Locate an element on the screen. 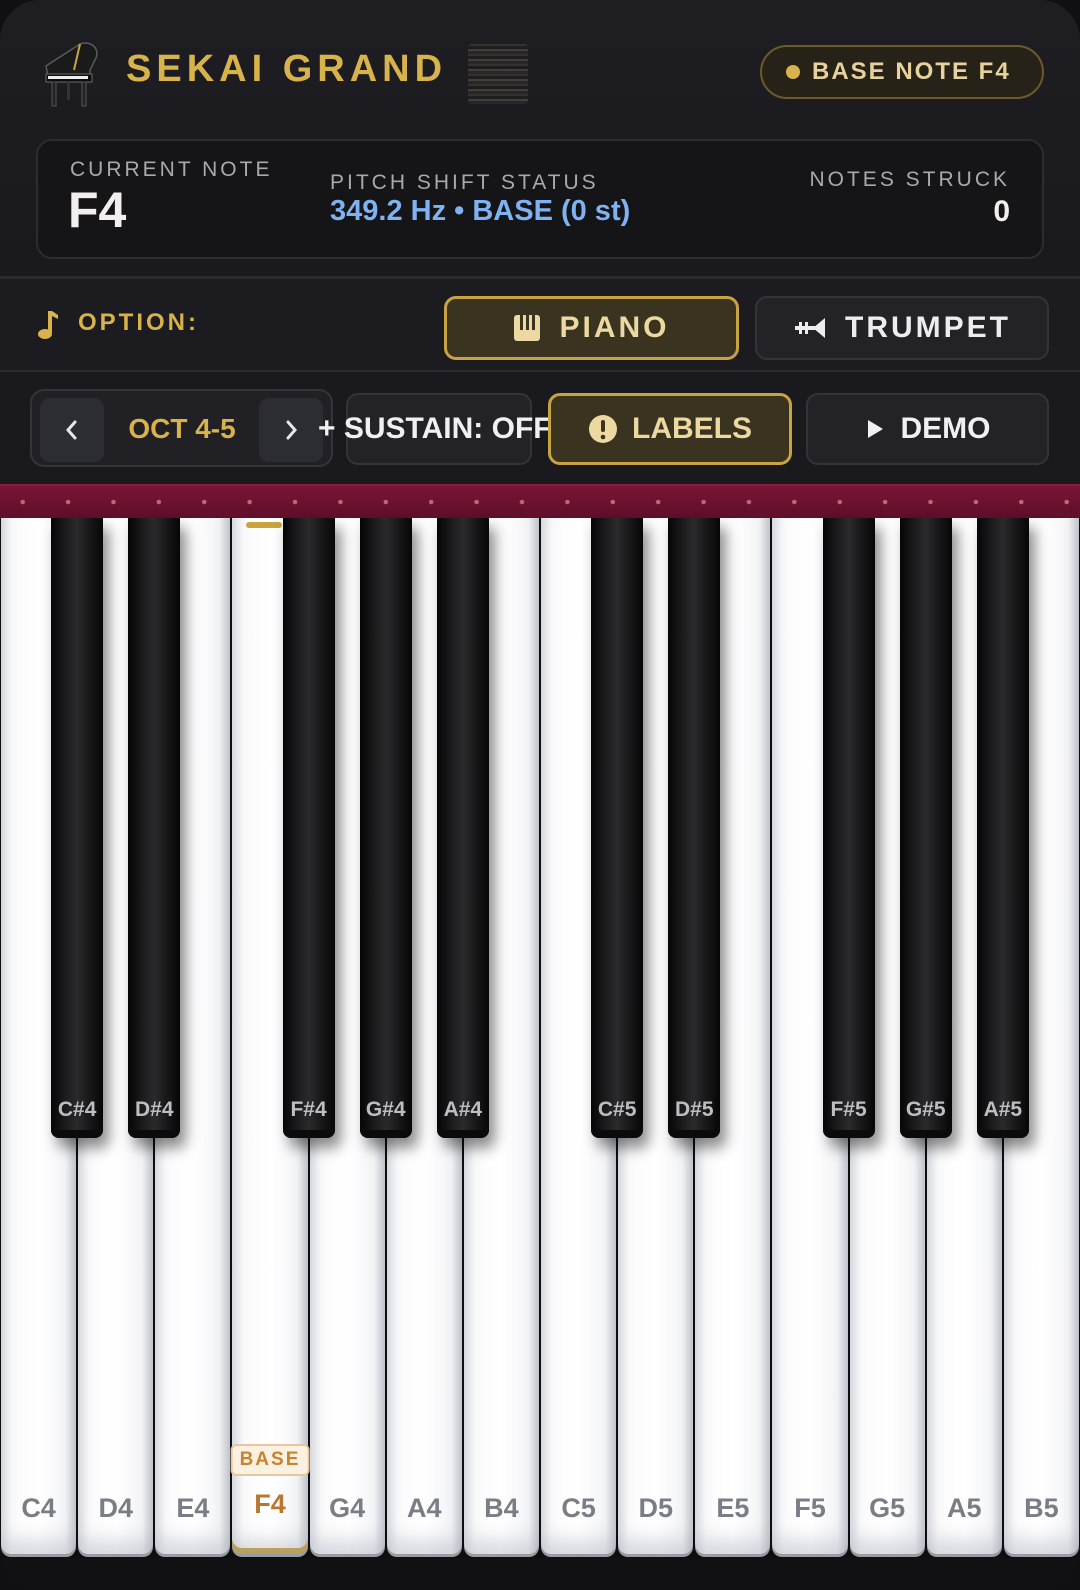  key-felt-strip is located at coordinates (540, 501).